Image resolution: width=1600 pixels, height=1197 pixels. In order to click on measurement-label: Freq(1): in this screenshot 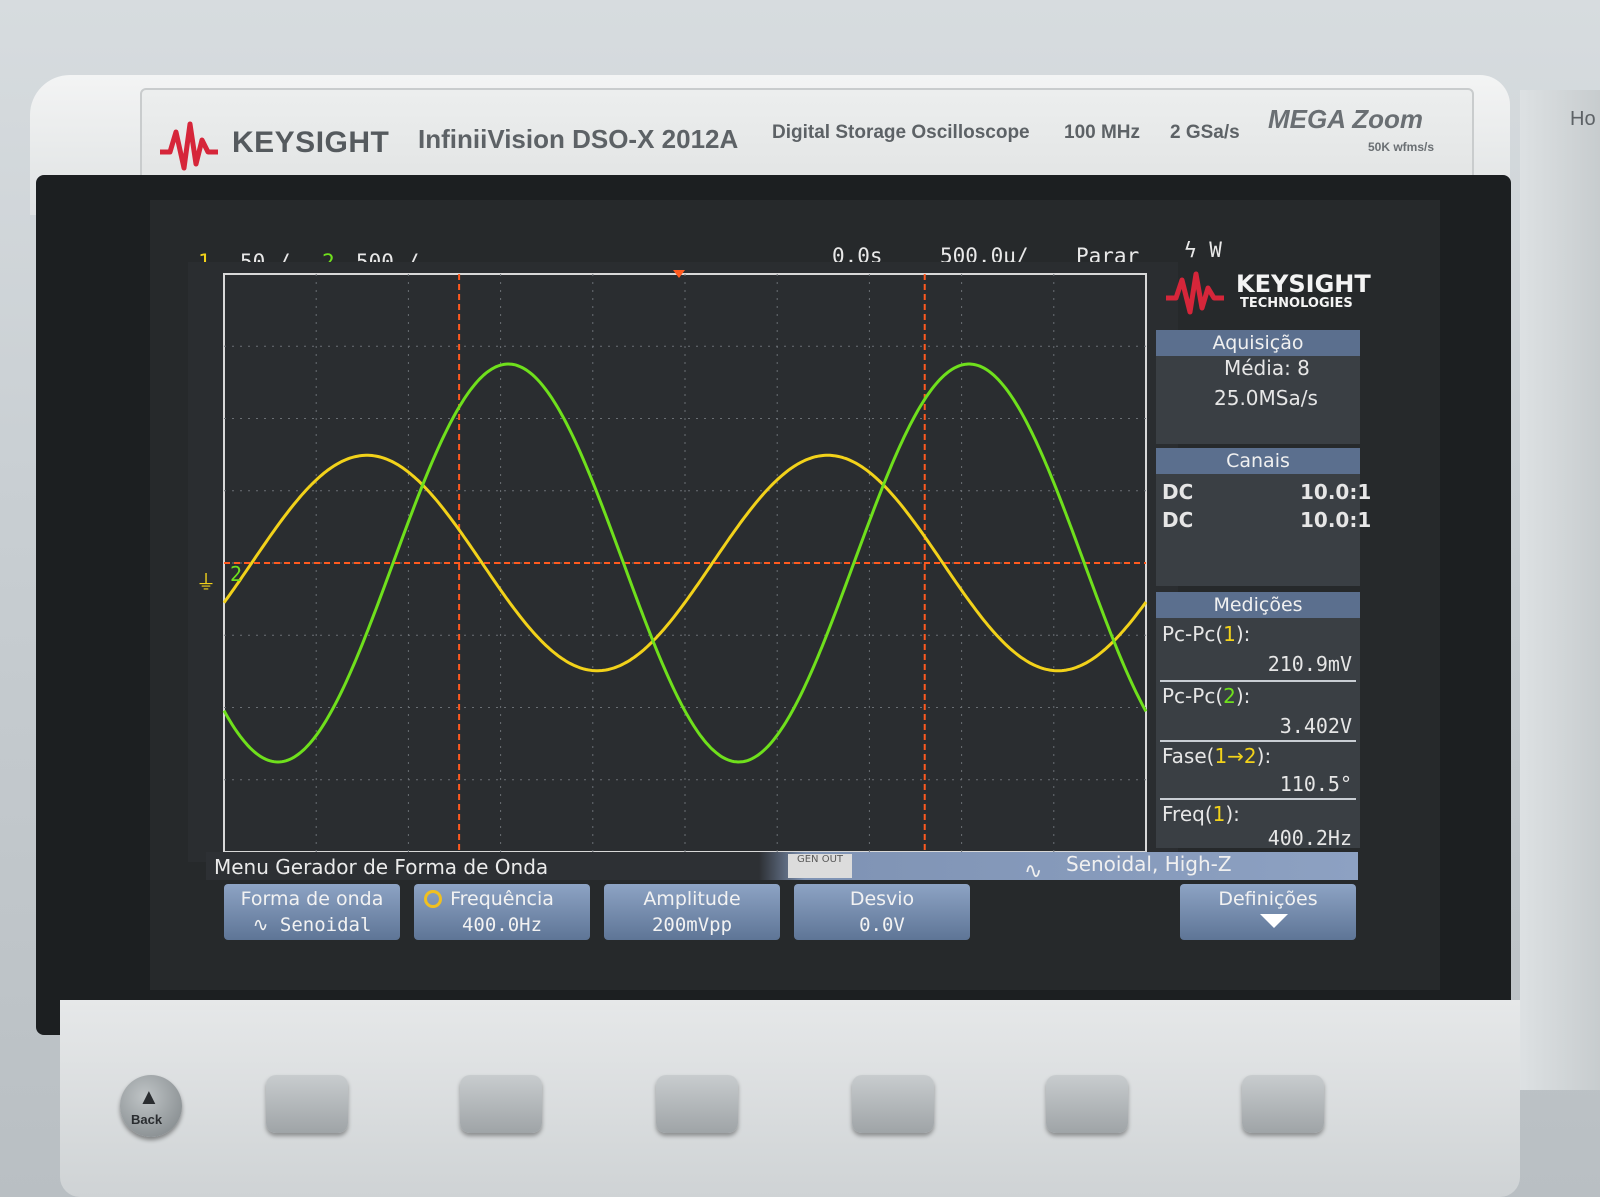, I will do `click(1201, 814)`.